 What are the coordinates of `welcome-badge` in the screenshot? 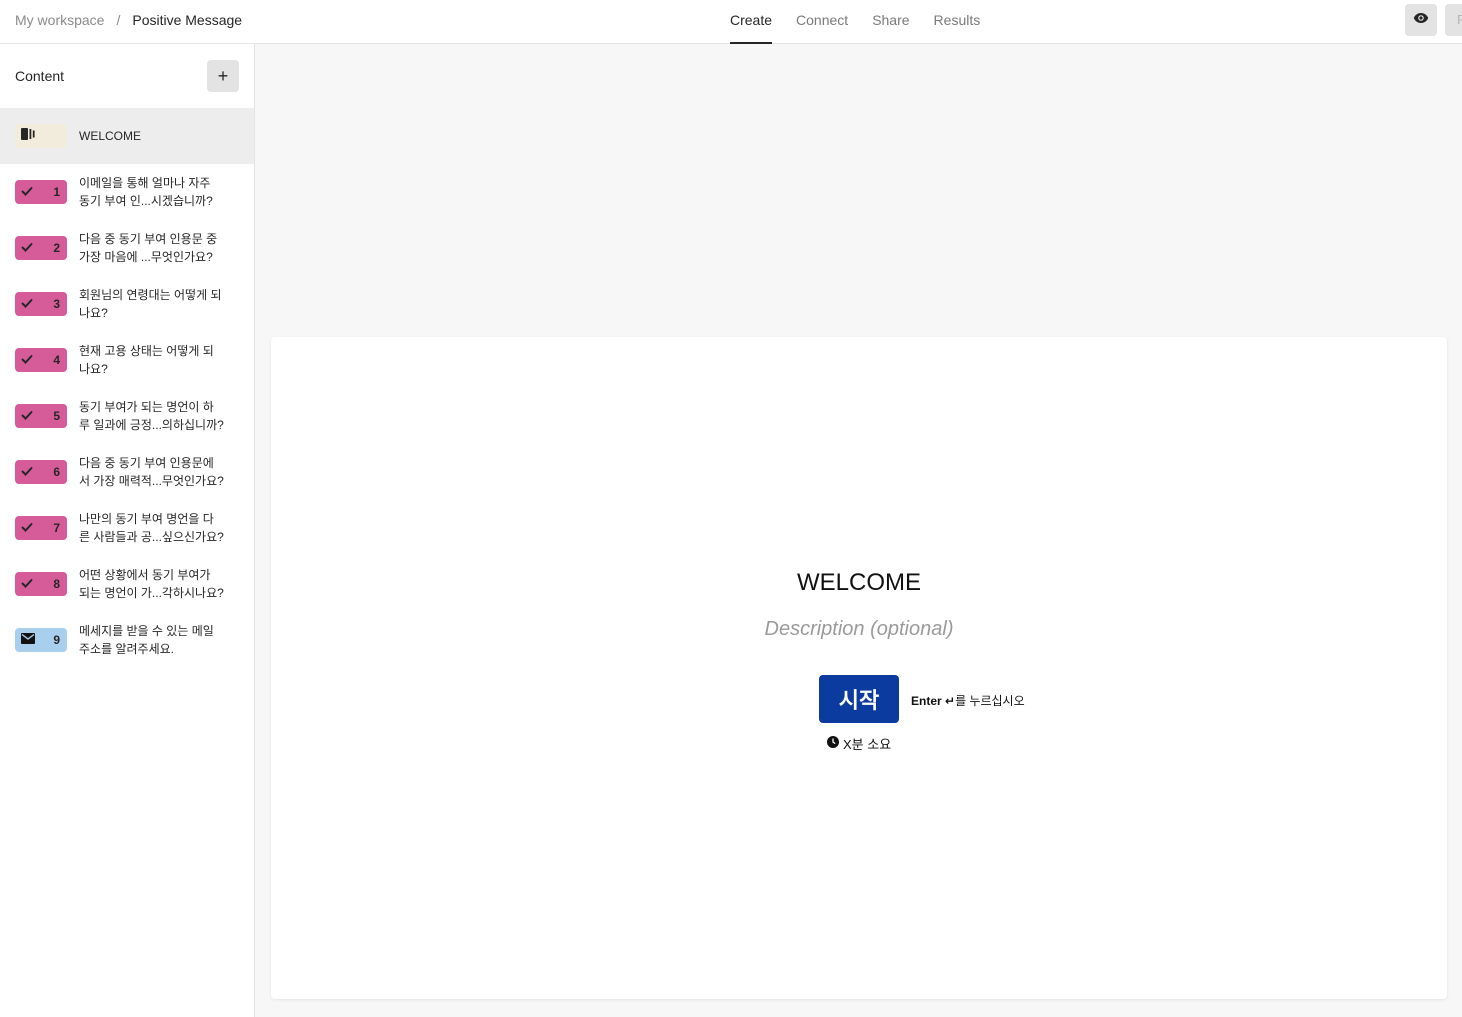 It's located at (41, 136).